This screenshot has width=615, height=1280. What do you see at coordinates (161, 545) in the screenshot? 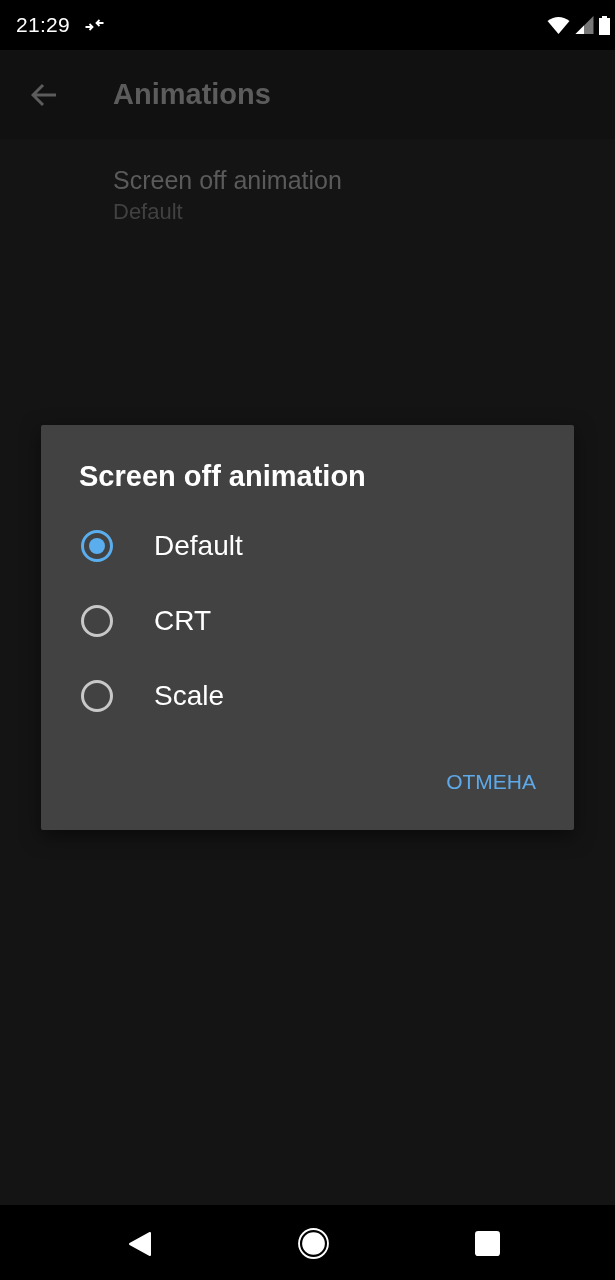
I see `radio-option: Default` at bounding box center [161, 545].